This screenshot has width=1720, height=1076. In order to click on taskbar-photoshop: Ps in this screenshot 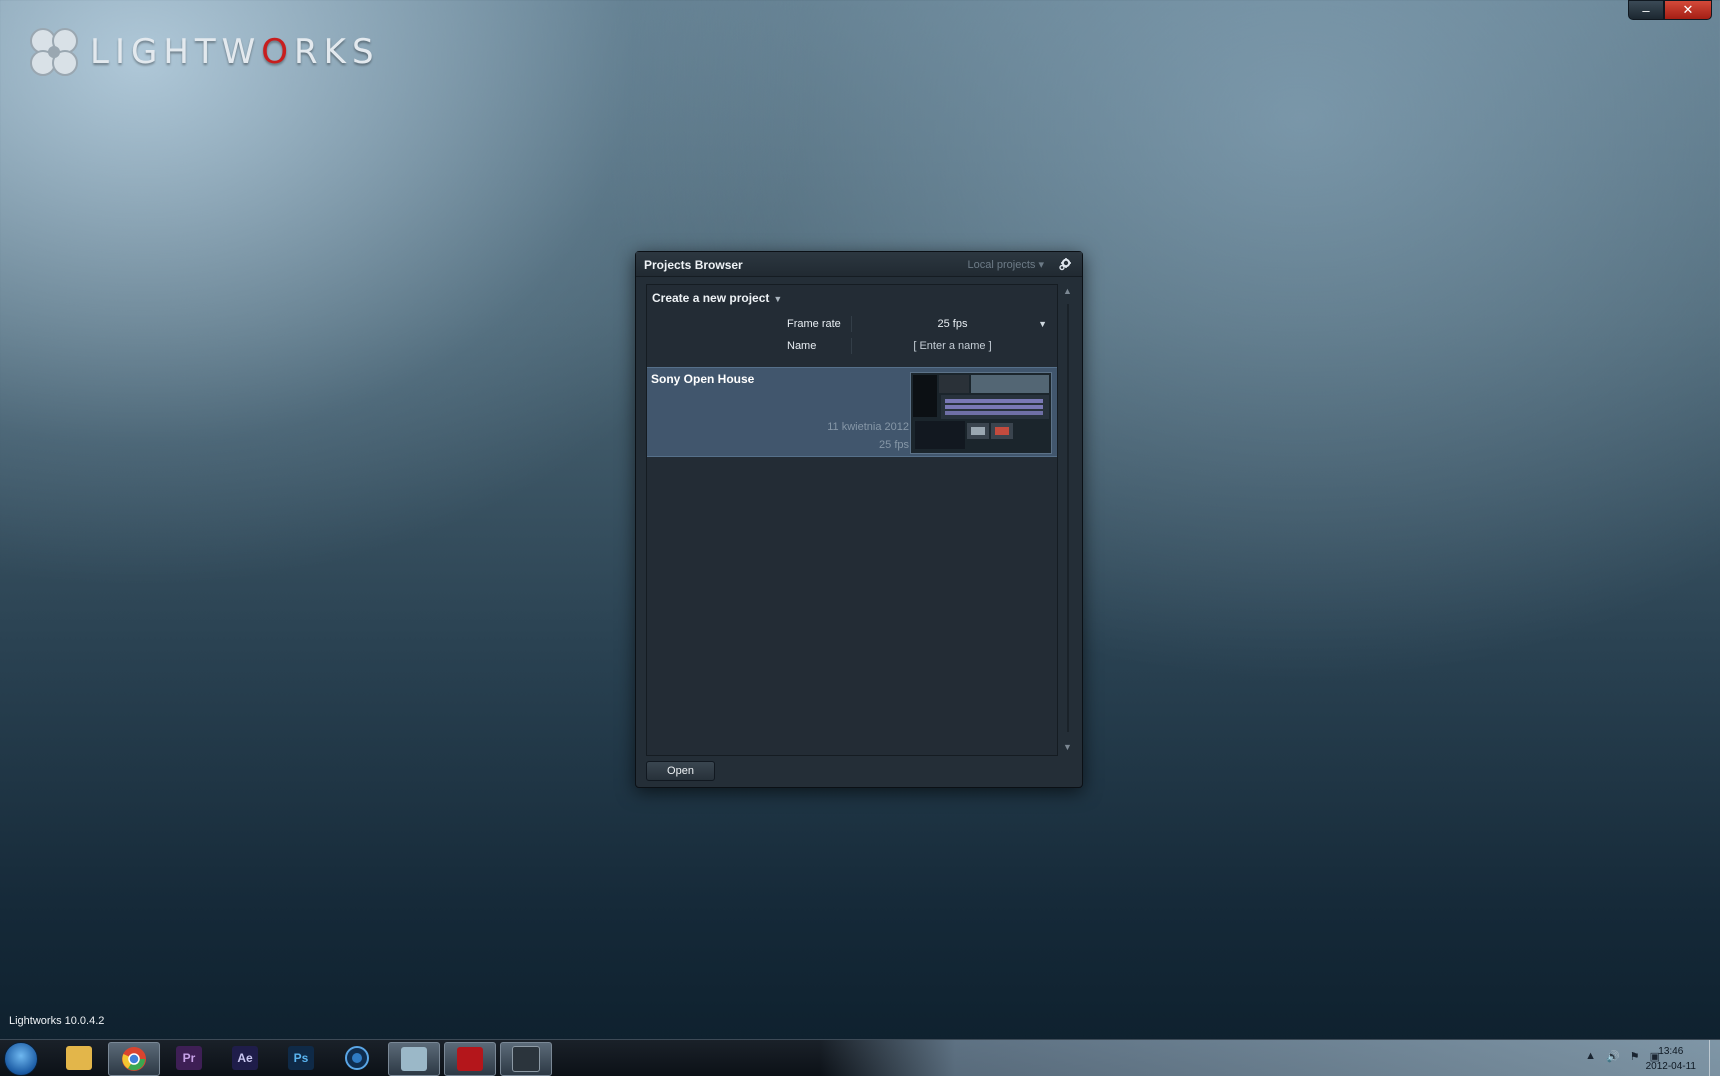, I will do `click(301, 1058)`.